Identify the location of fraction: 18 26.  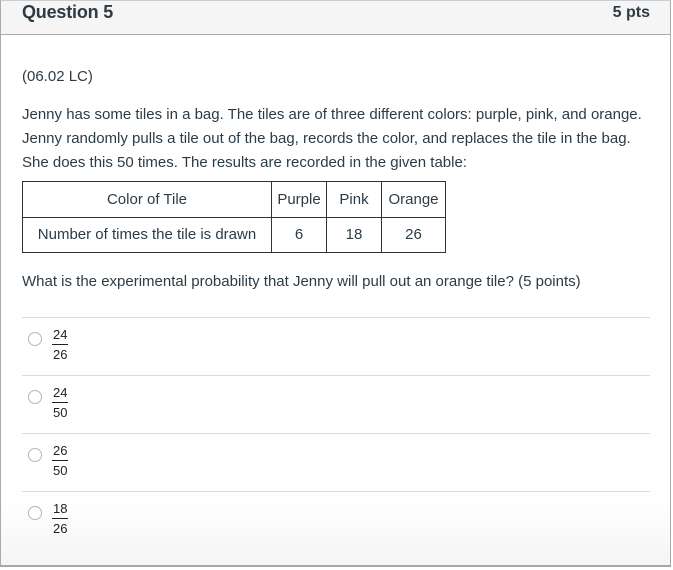
(60, 518).